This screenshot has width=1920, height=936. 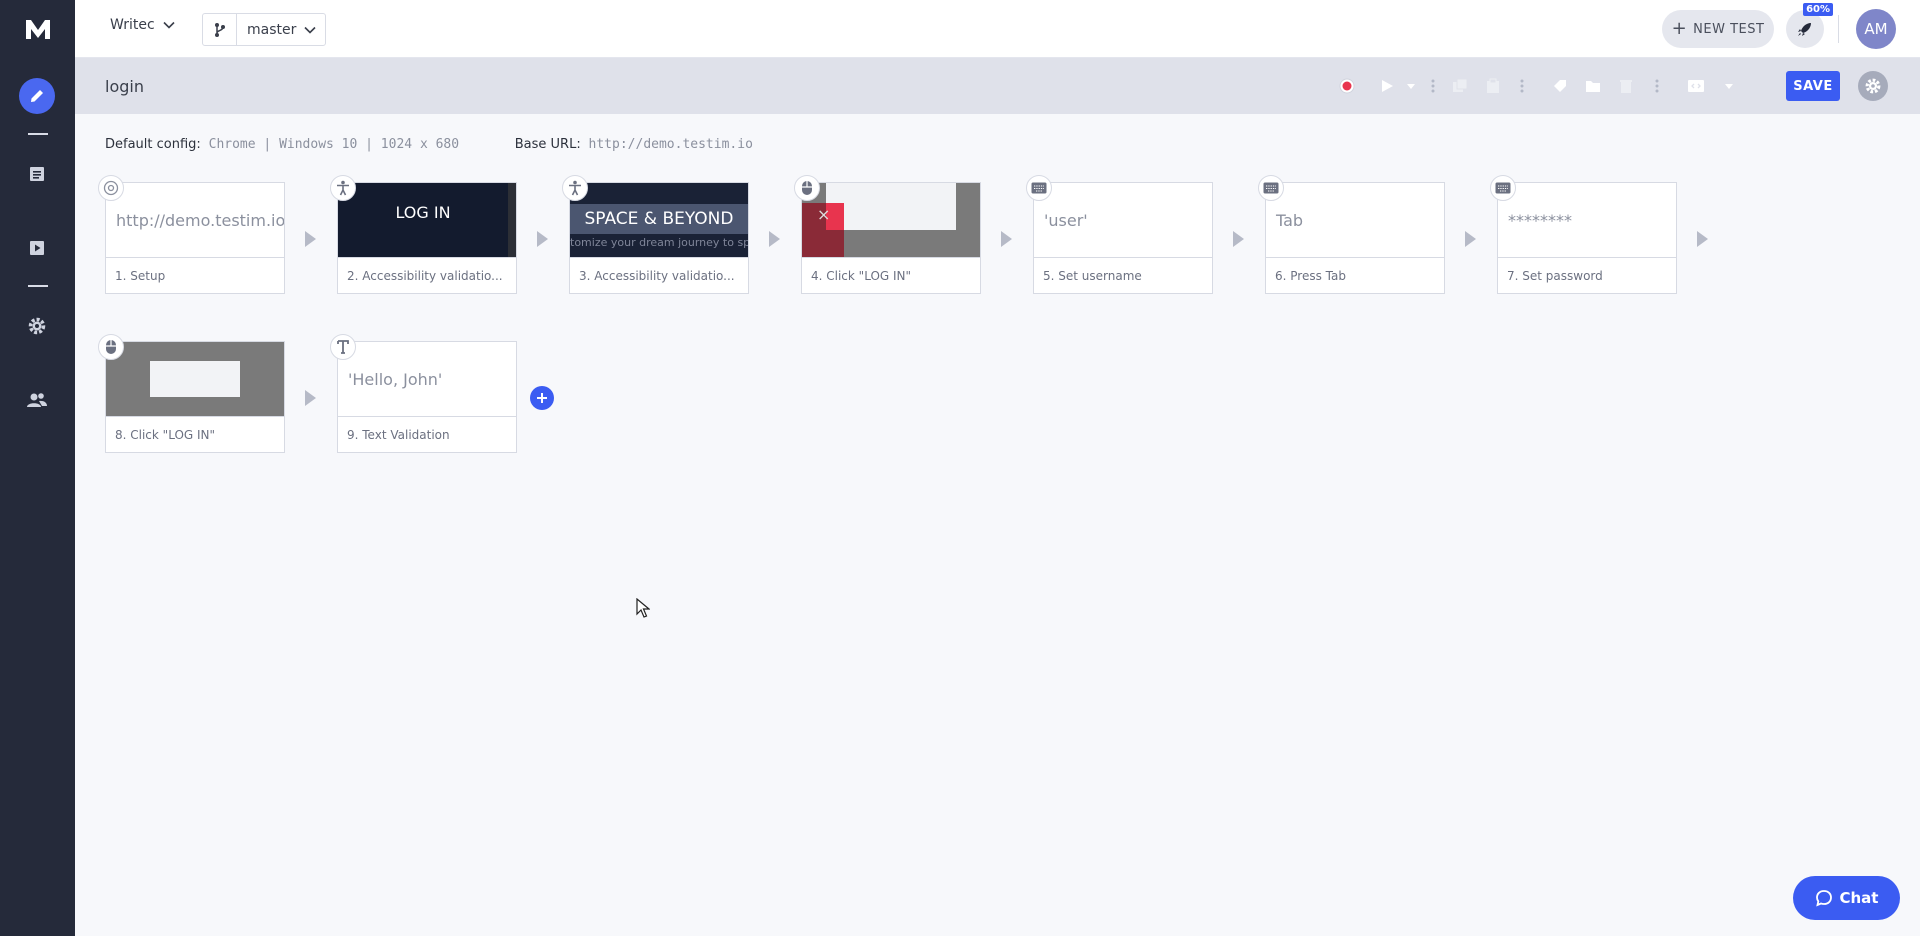 I want to click on keyboard-icon, so click(x=1039, y=188).